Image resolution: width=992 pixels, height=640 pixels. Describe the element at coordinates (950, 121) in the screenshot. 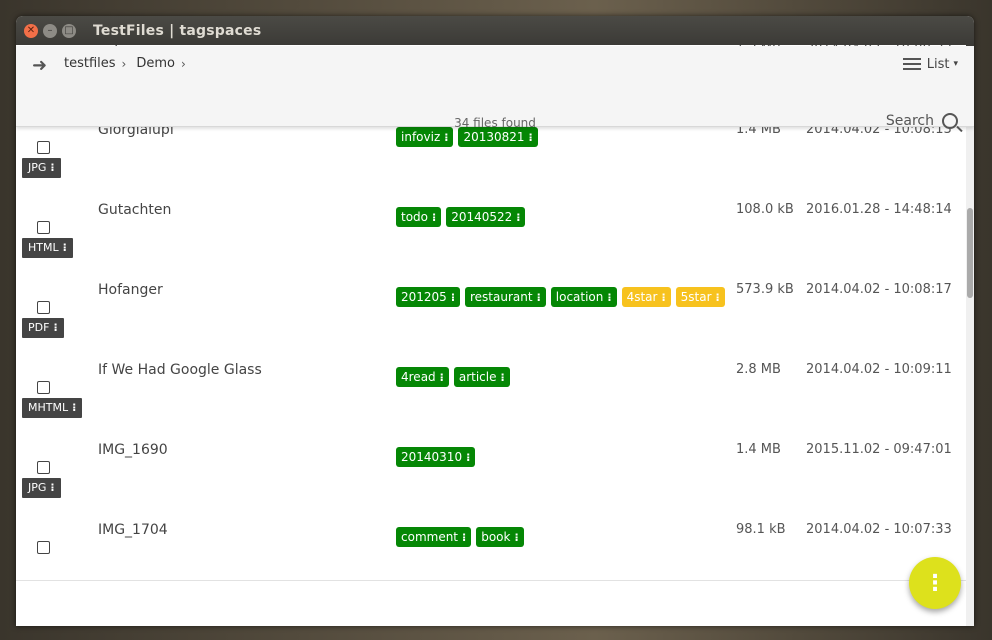

I see `search-icon` at that location.